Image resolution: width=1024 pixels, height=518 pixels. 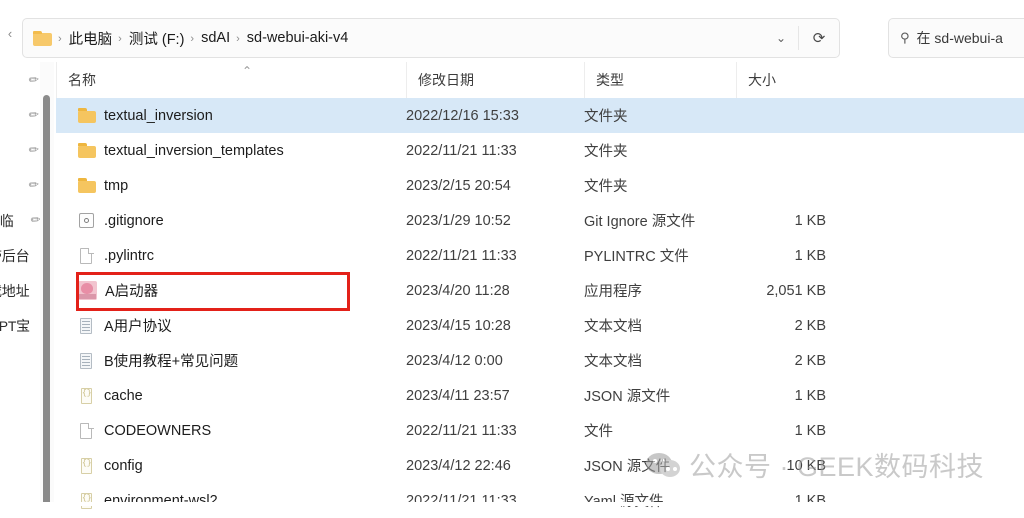 I want to click on nav-pane-item-label: 载地址, so click(x=15, y=290).